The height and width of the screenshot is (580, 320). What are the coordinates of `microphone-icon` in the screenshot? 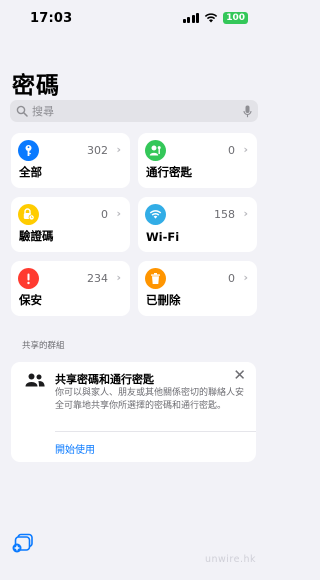 It's located at (247, 111).